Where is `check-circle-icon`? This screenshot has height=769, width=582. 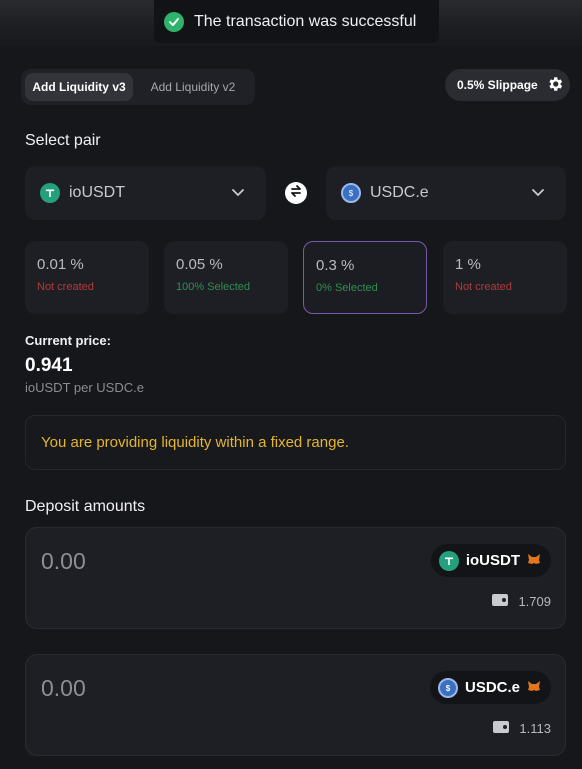 check-circle-icon is located at coordinates (174, 21).